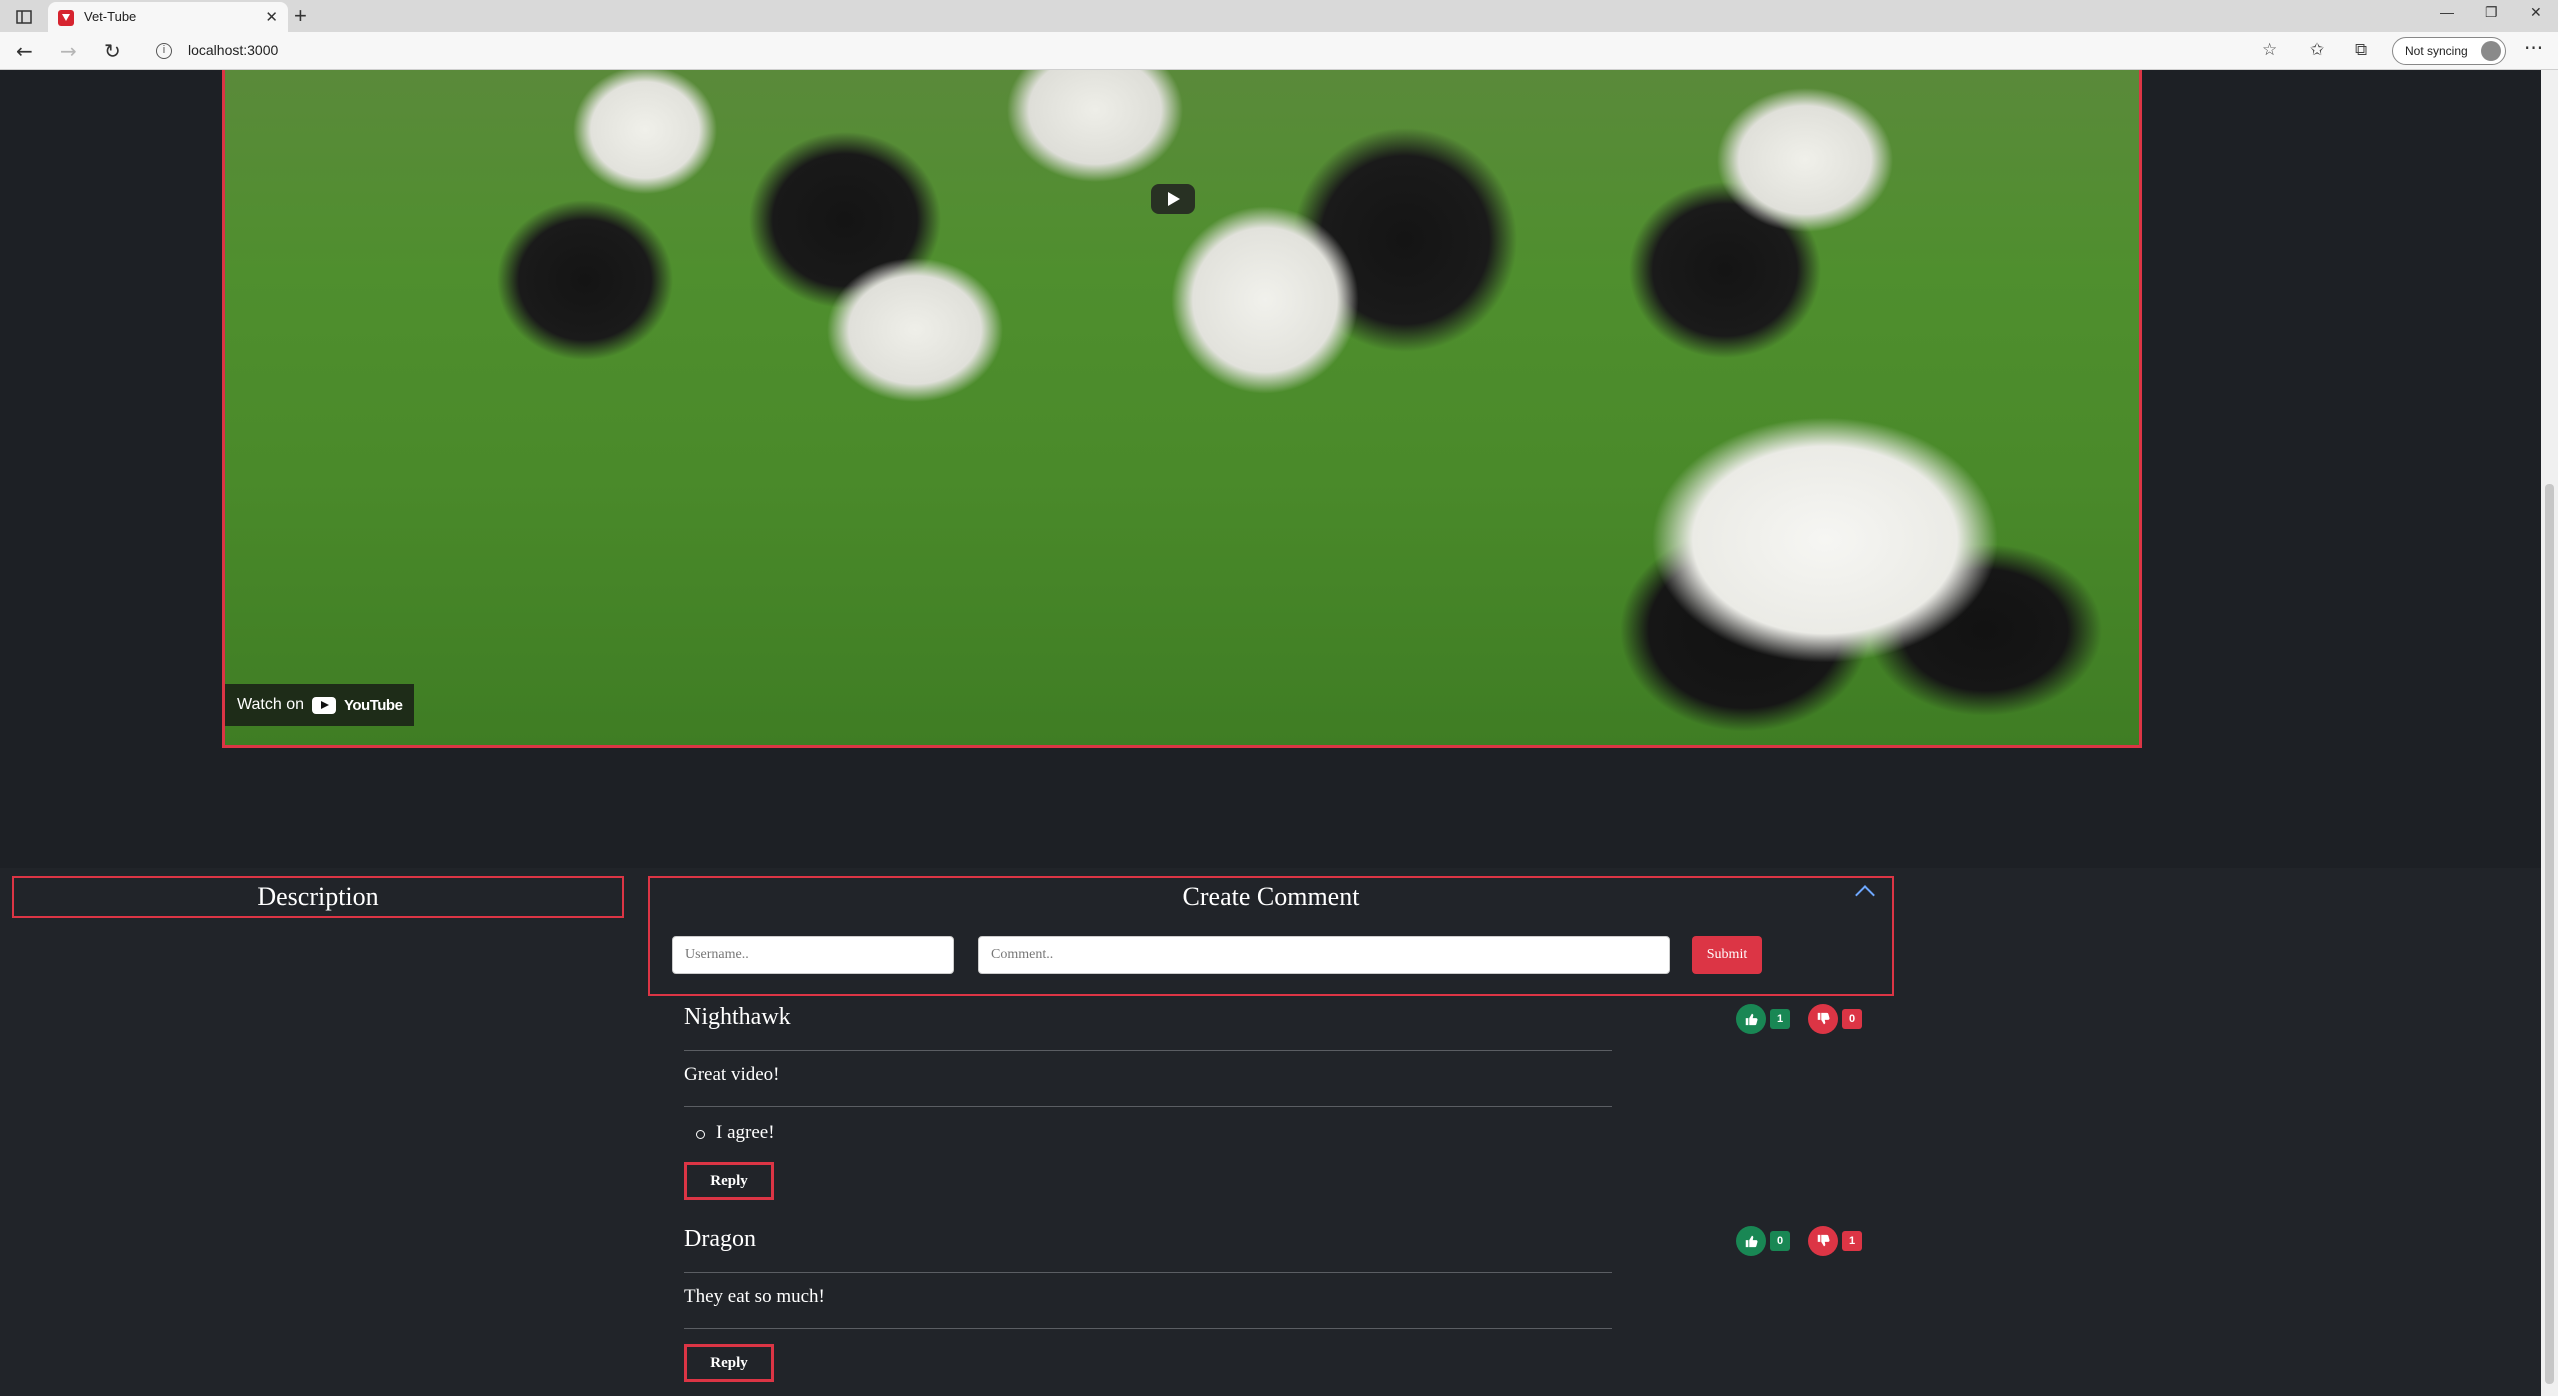 The height and width of the screenshot is (1396, 2558). I want to click on collections-icon: ⧉, so click(2361, 50).